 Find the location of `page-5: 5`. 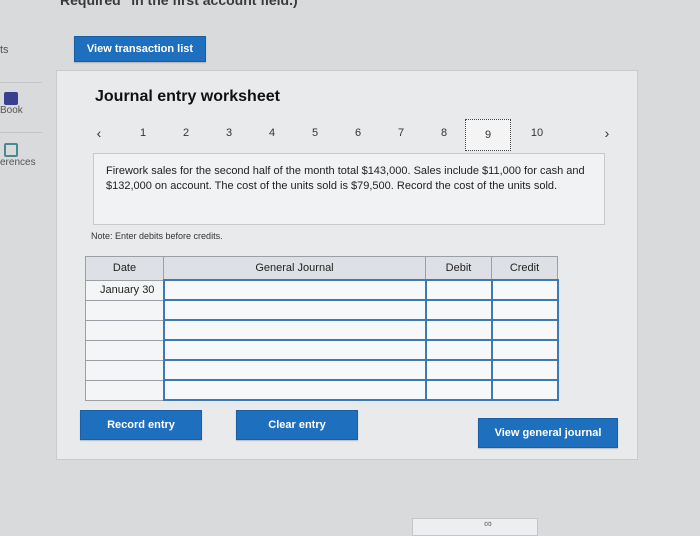

page-5: 5 is located at coordinates (315, 133).